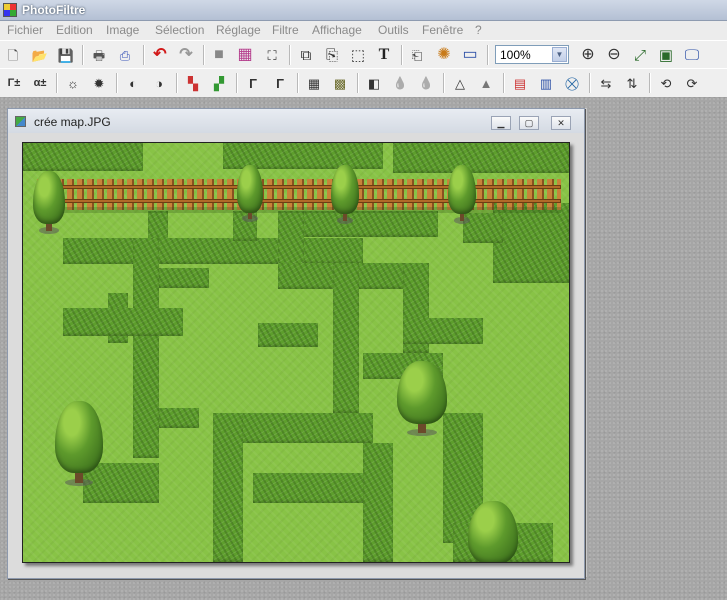 Image resolution: width=727 pixels, height=600 pixels. I want to click on emboss-icon: ◧, so click(374, 83).